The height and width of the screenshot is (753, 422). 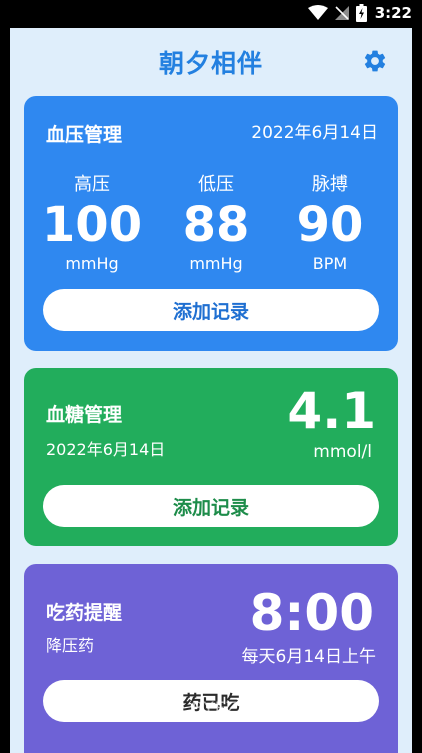 I want to click on status-icons: 3:22, so click(x=359, y=13).